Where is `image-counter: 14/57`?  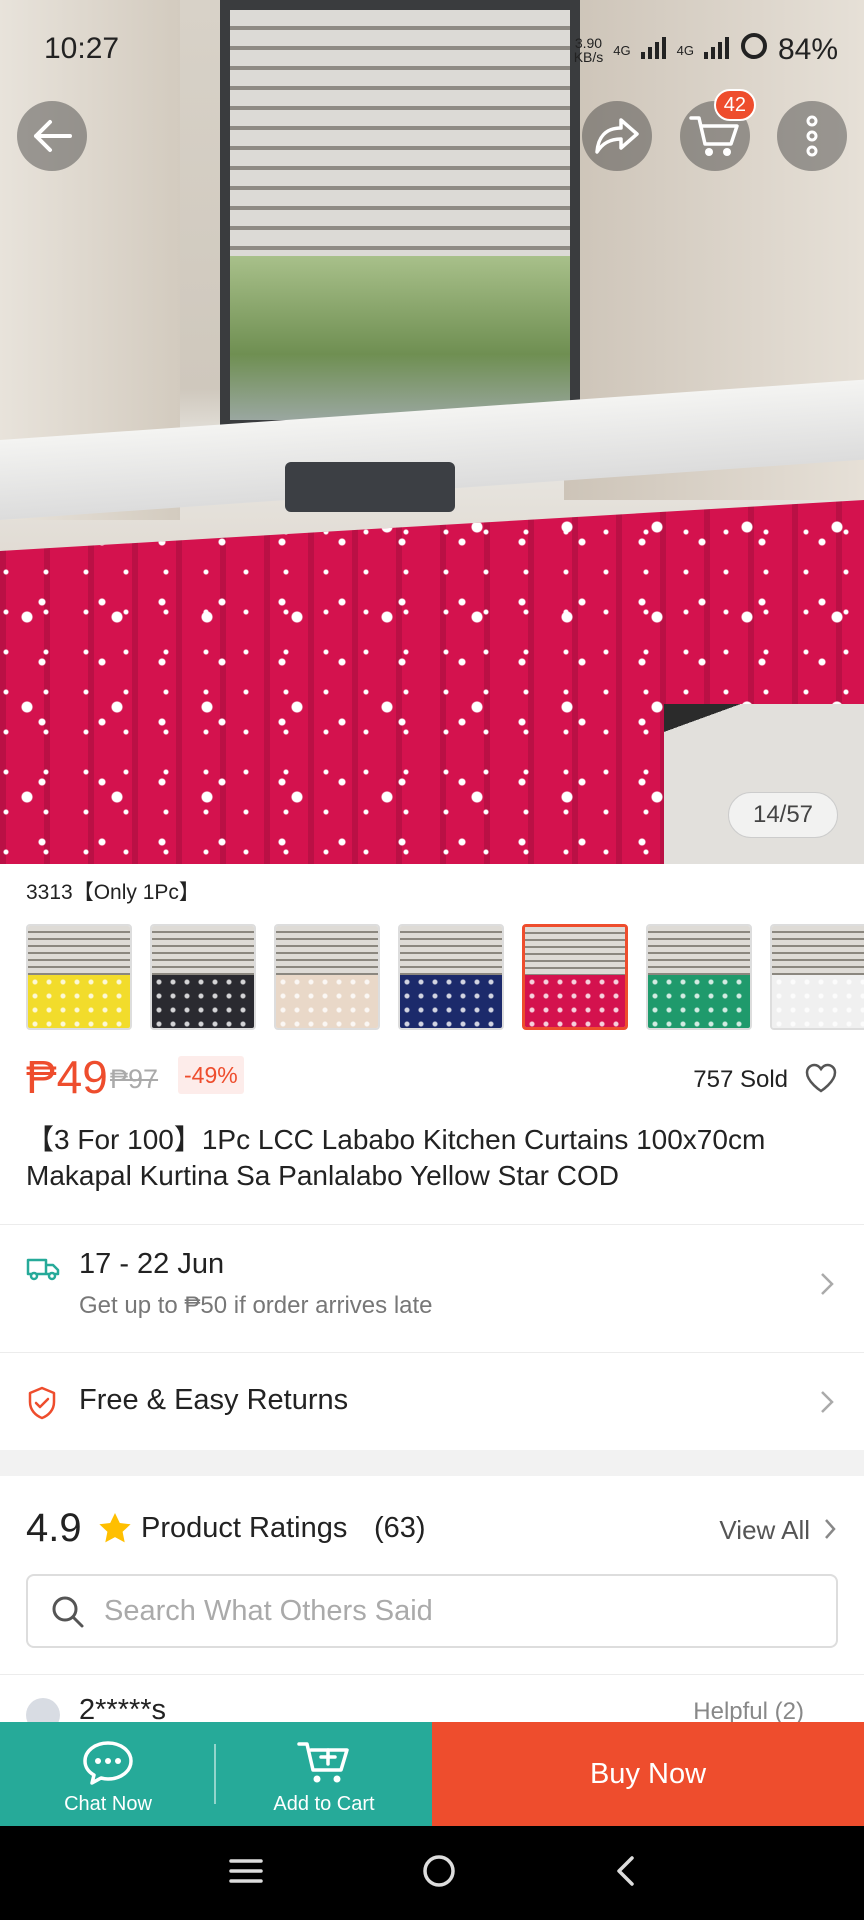 image-counter: 14/57 is located at coordinates (783, 815).